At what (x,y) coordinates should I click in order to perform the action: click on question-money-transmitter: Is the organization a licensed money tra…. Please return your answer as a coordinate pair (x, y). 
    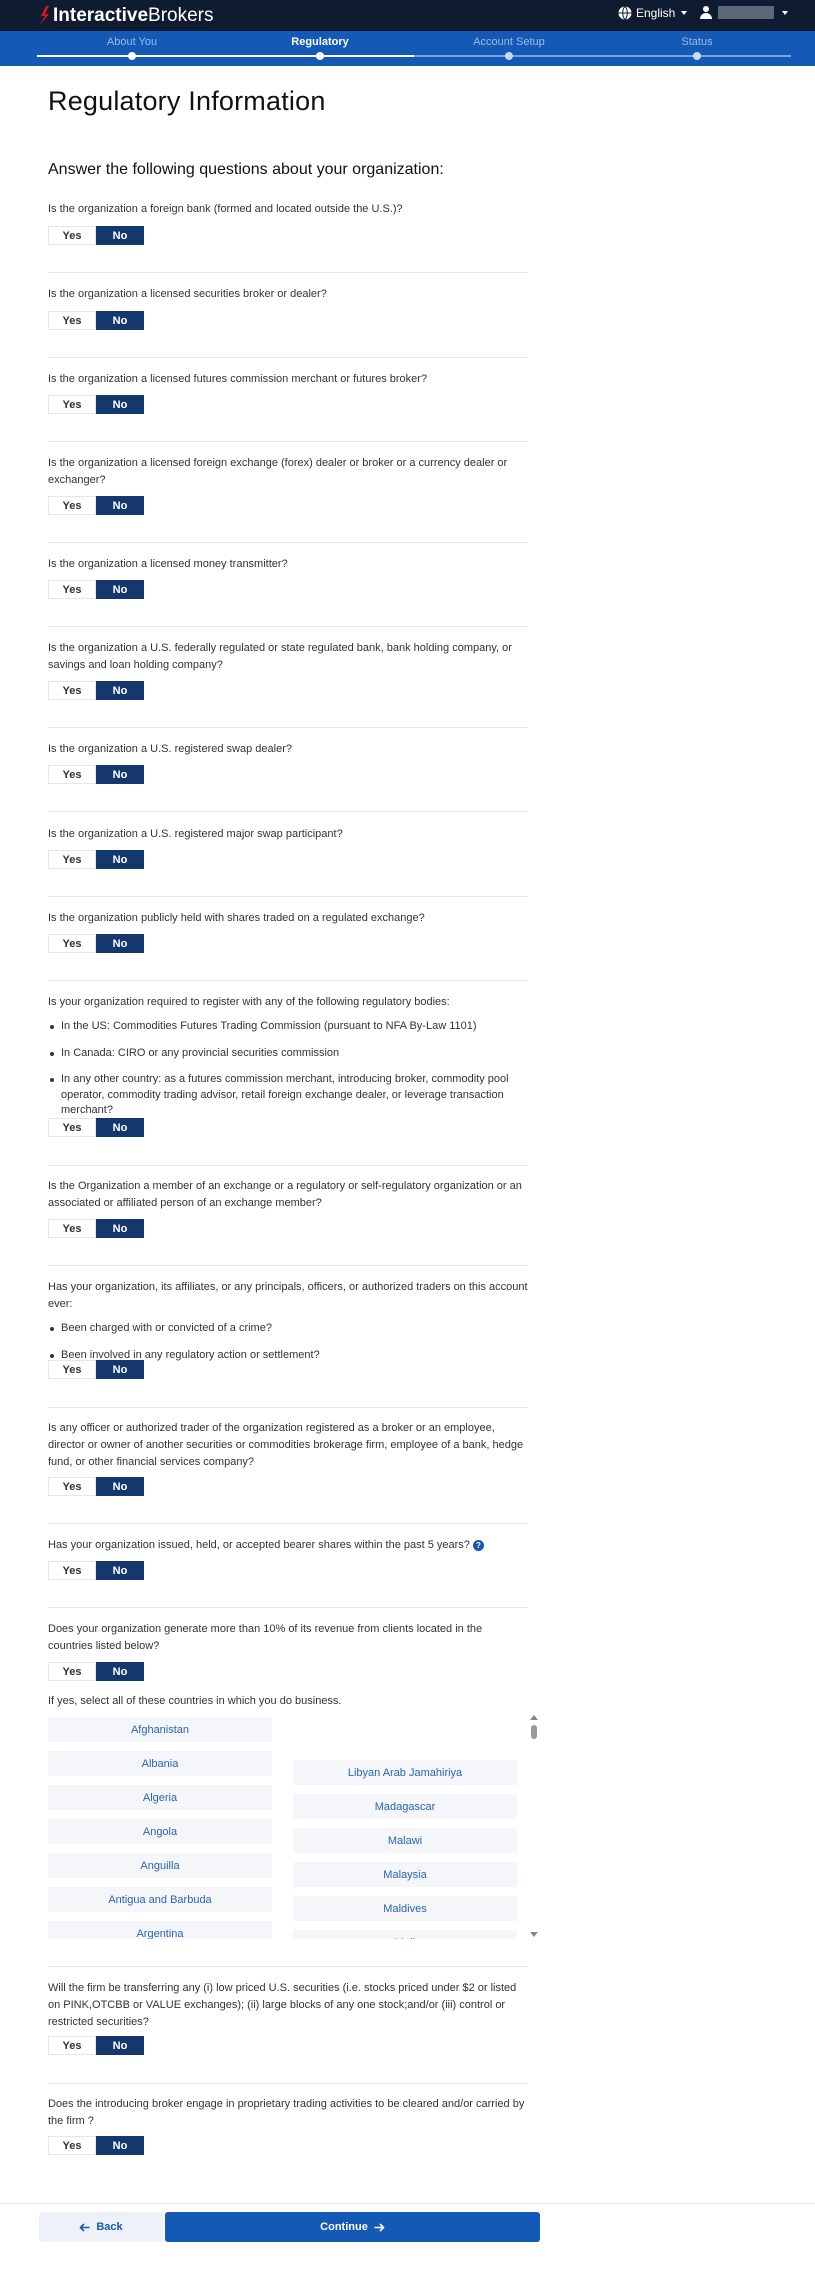
    Looking at the image, I should click on (168, 564).